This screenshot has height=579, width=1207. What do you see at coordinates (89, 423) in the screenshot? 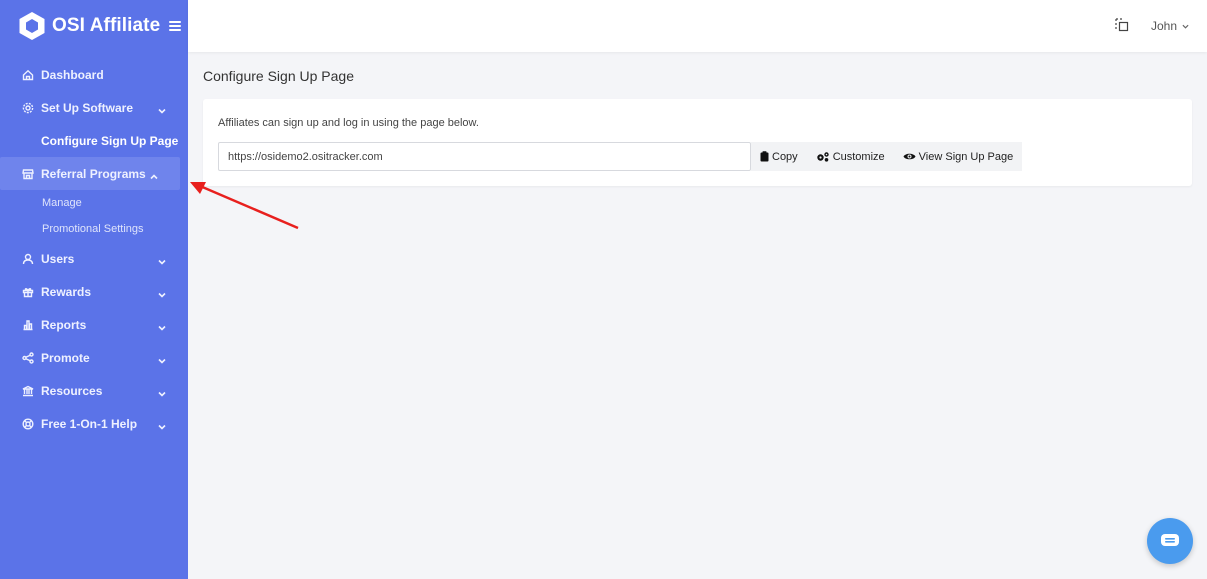
I see `sidebar-item-label: Free 1-On-1 Help` at bounding box center [89, 423].